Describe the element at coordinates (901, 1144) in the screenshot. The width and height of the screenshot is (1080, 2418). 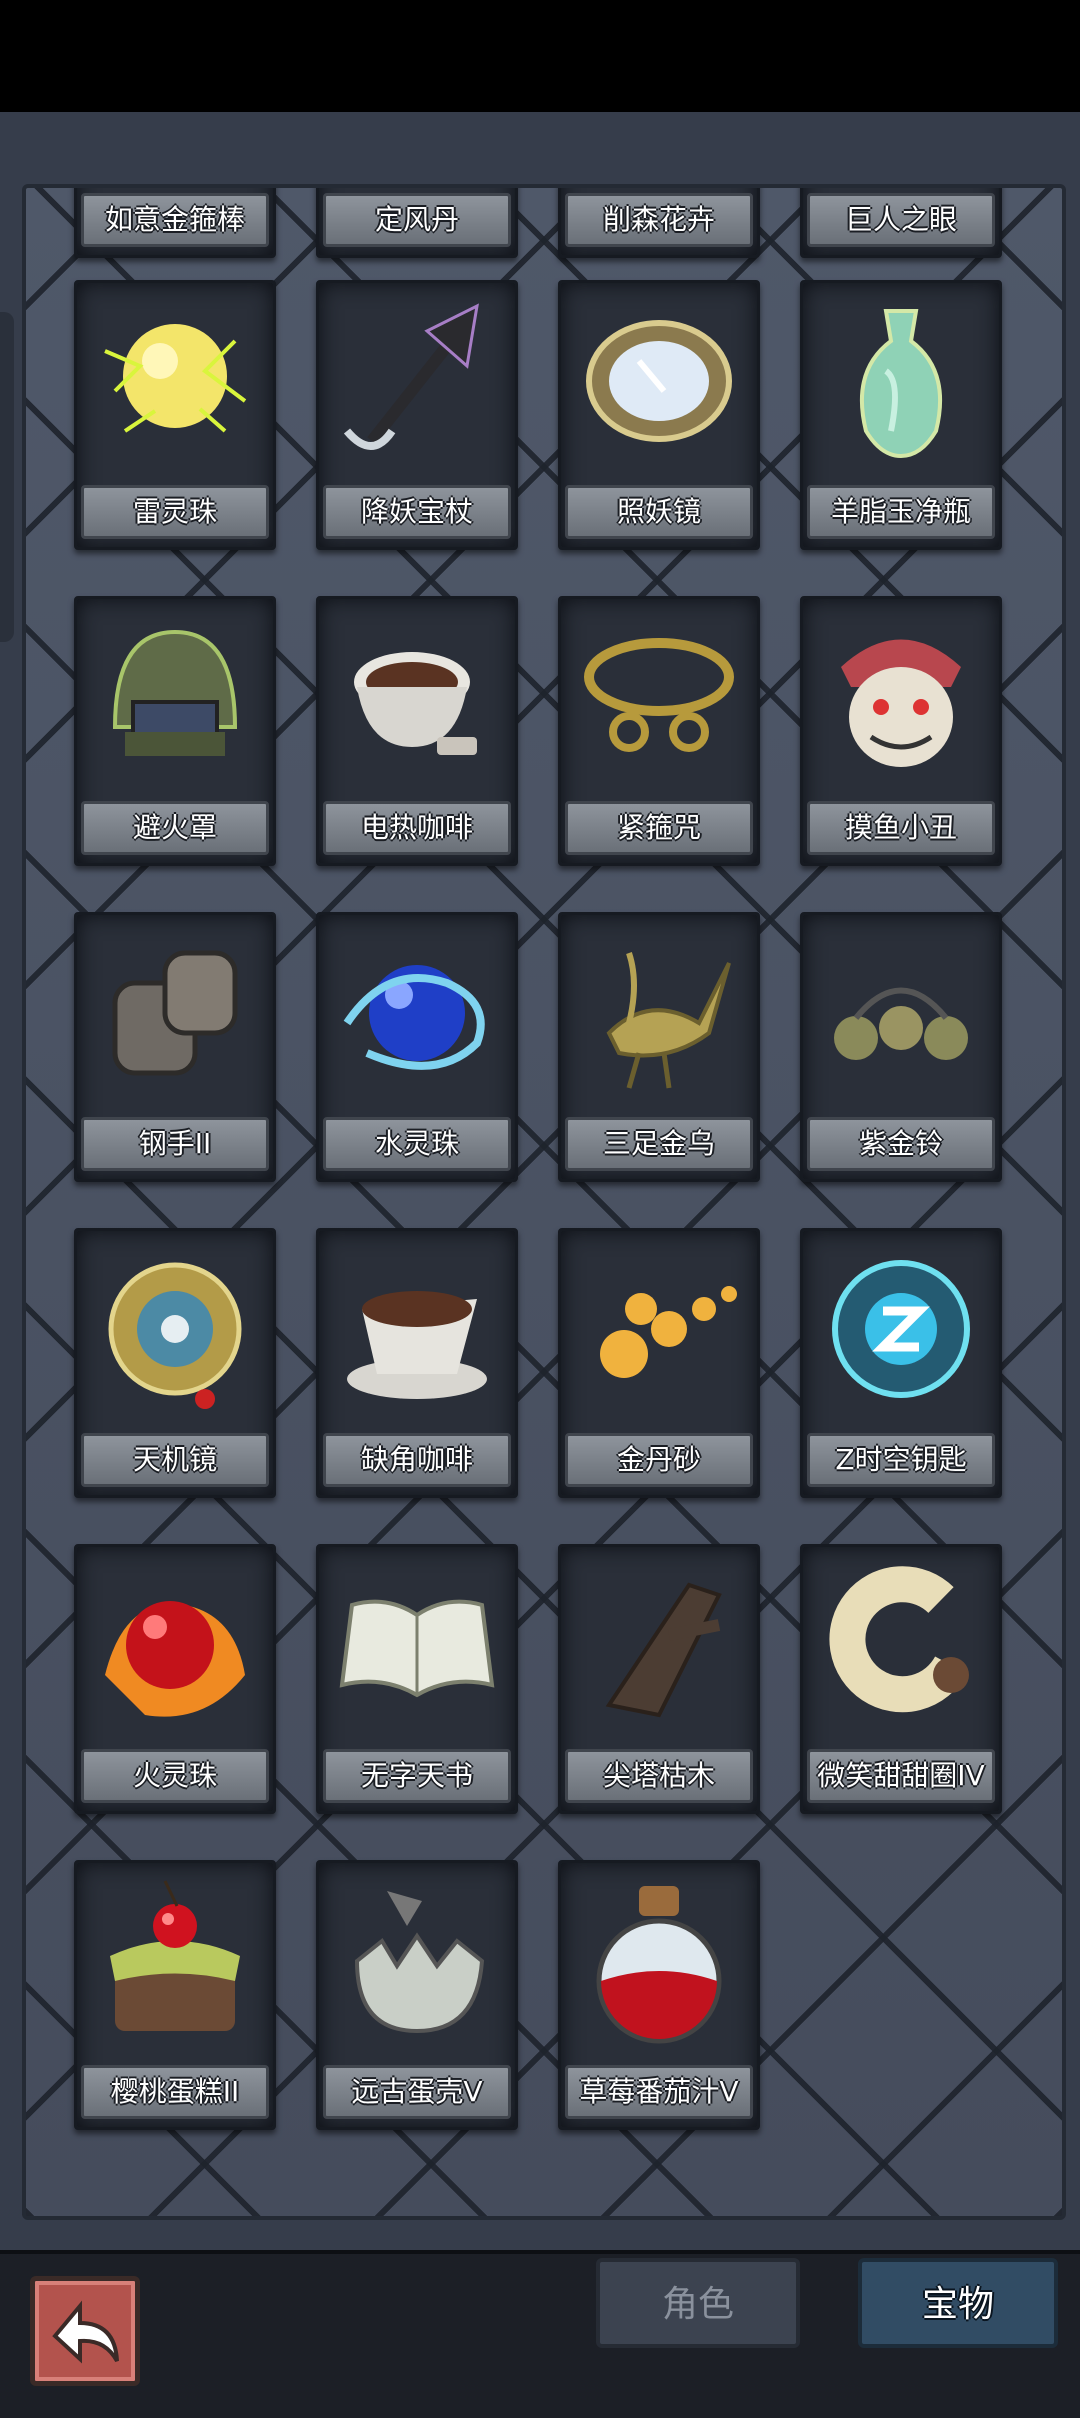
I see `item-label: 紫金铃` at that location.